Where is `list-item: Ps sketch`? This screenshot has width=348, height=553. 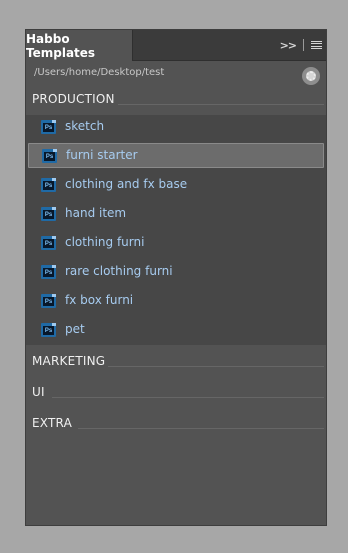 list-item: Ps sketch is located at coordinates (176, 127).